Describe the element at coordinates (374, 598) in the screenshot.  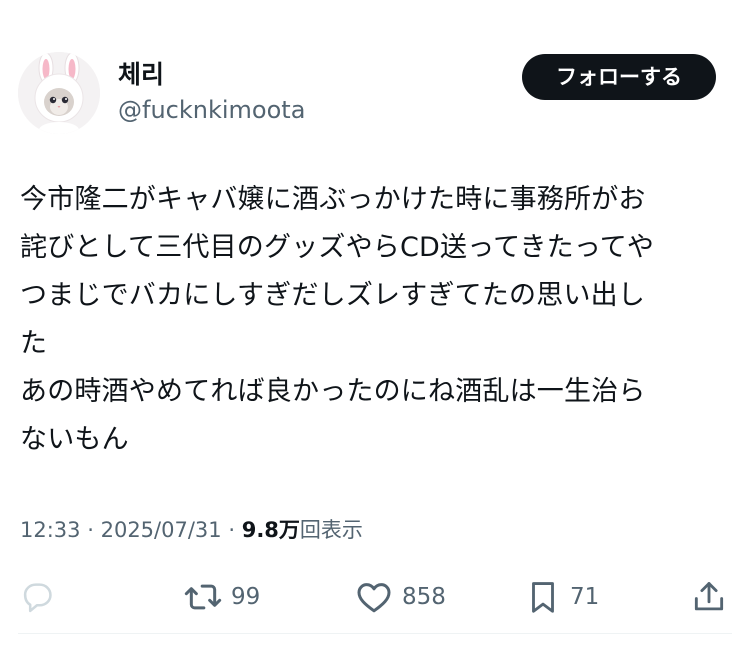
I see `heart-icon` at that location.